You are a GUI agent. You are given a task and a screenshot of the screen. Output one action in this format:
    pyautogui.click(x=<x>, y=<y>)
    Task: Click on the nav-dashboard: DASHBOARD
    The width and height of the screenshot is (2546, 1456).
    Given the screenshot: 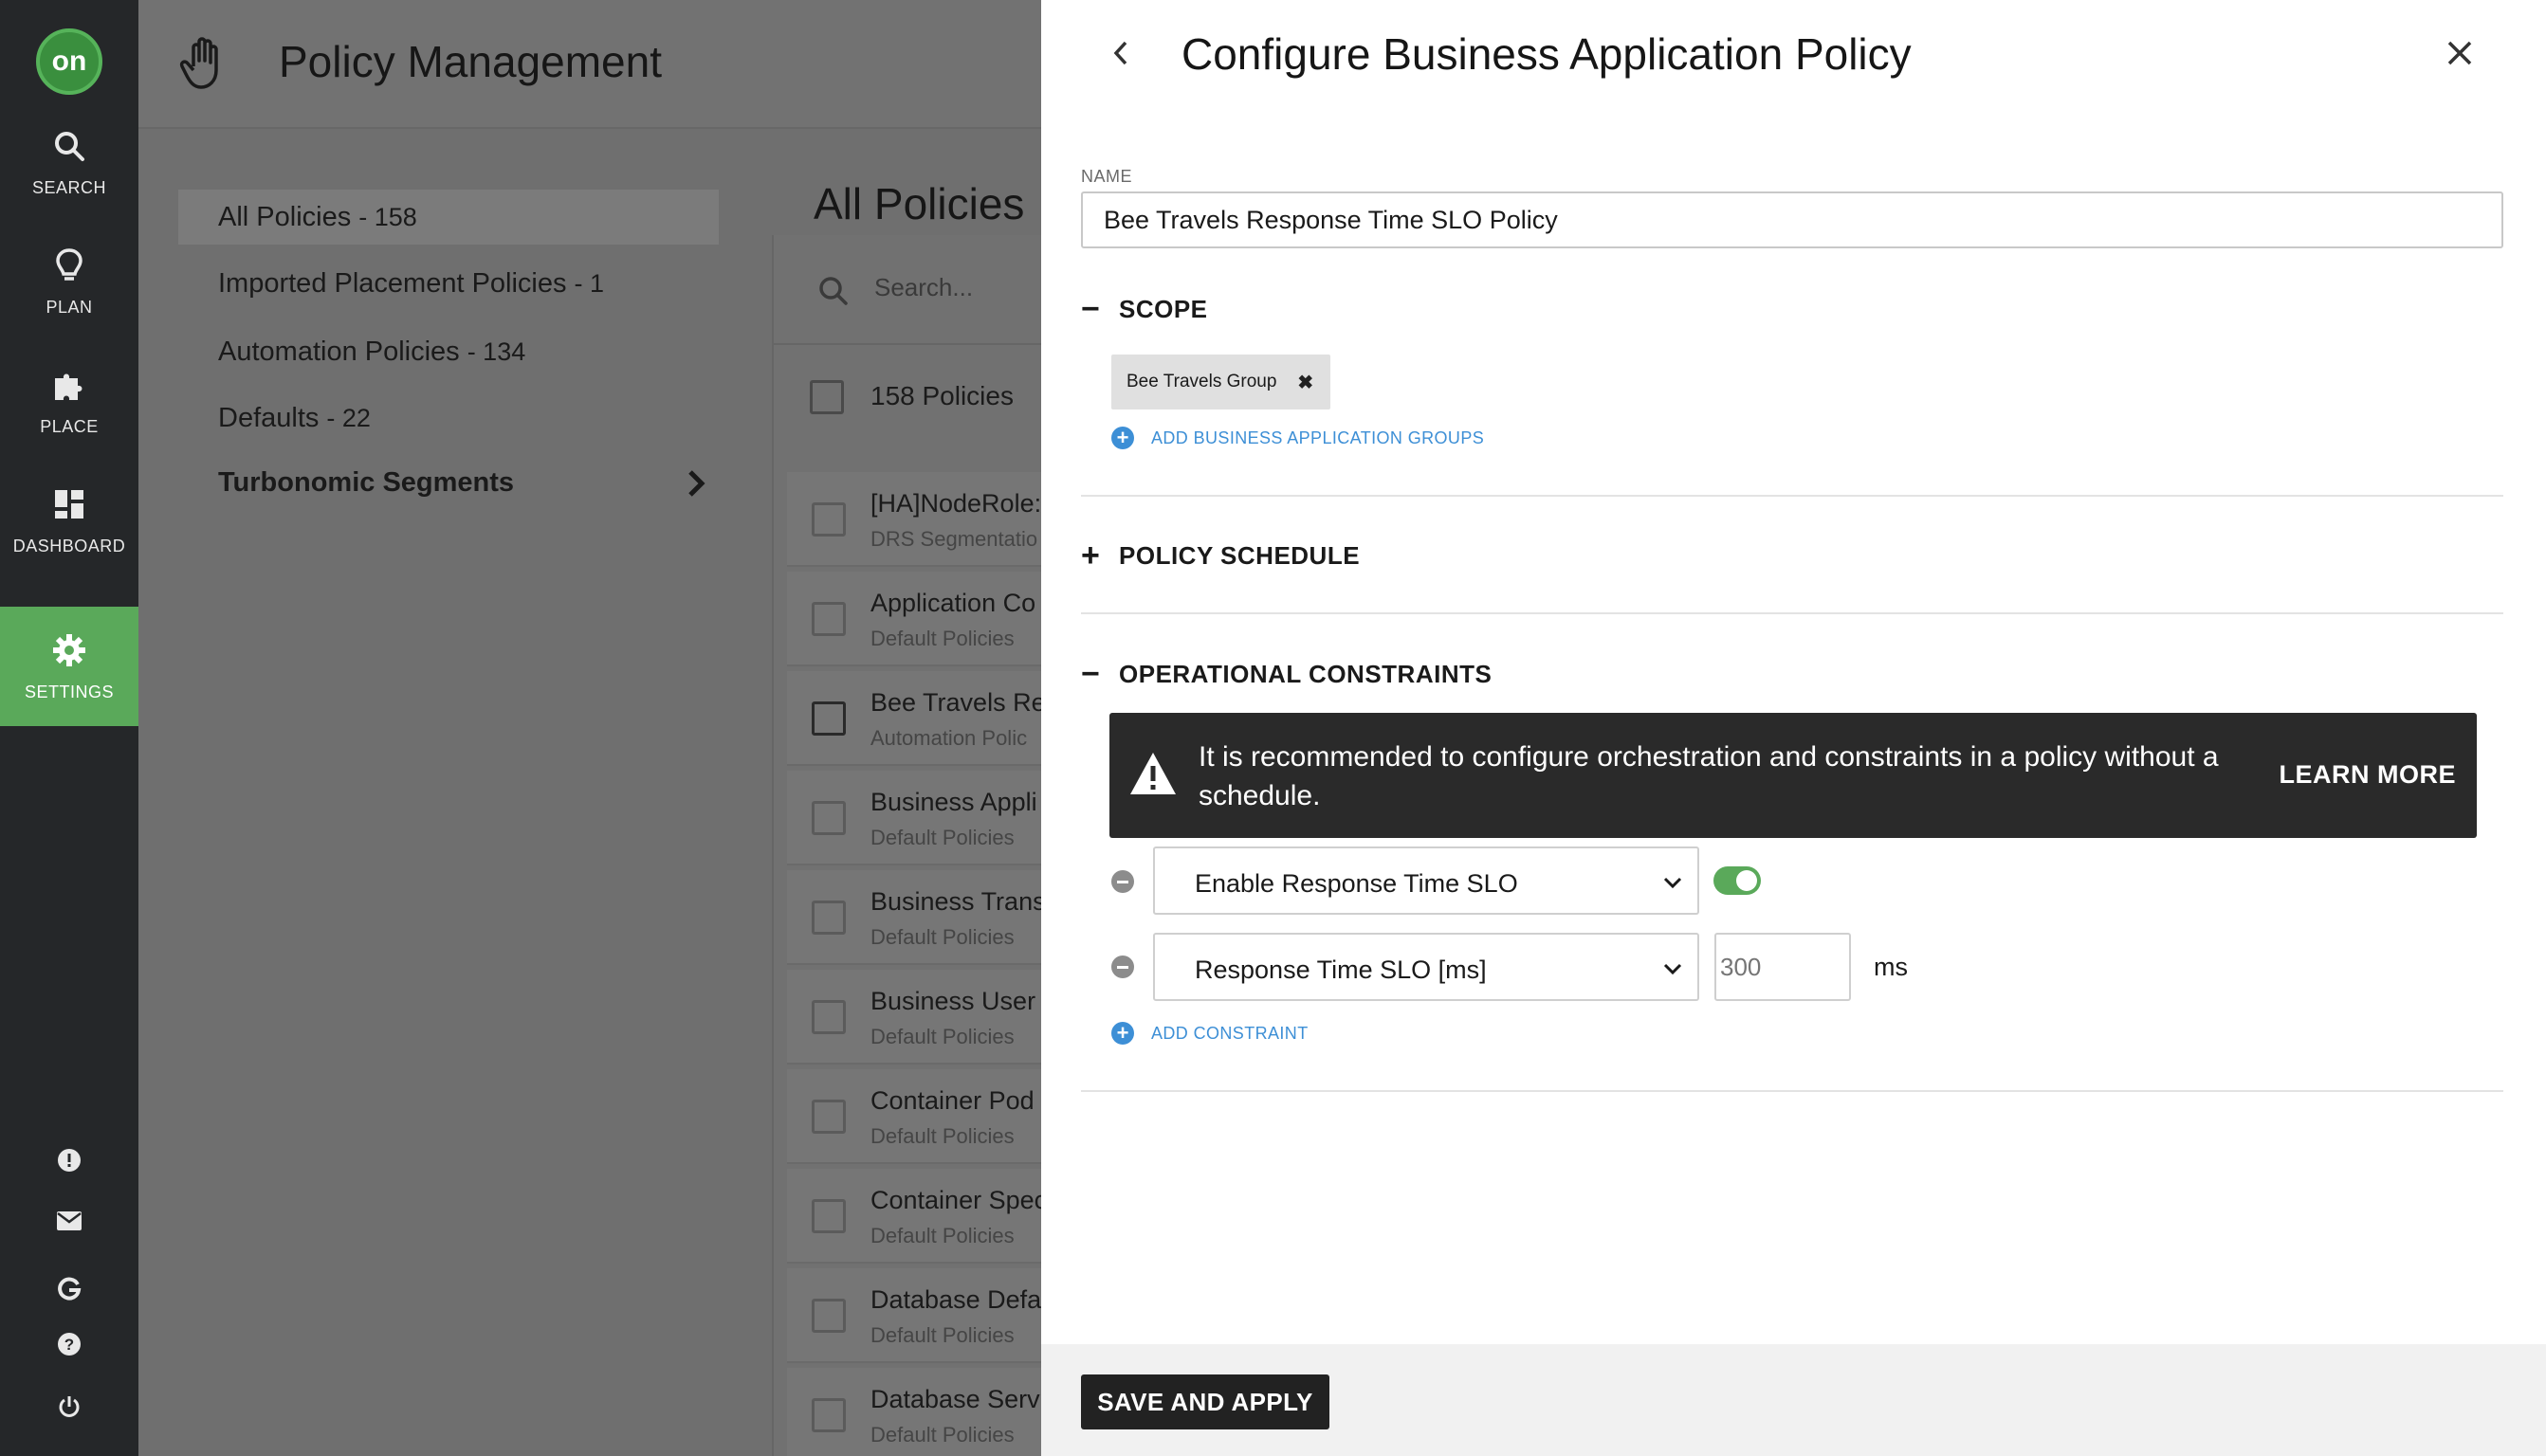 What is the action you would take?
    pyautogui.click(x=69, y=520)
    